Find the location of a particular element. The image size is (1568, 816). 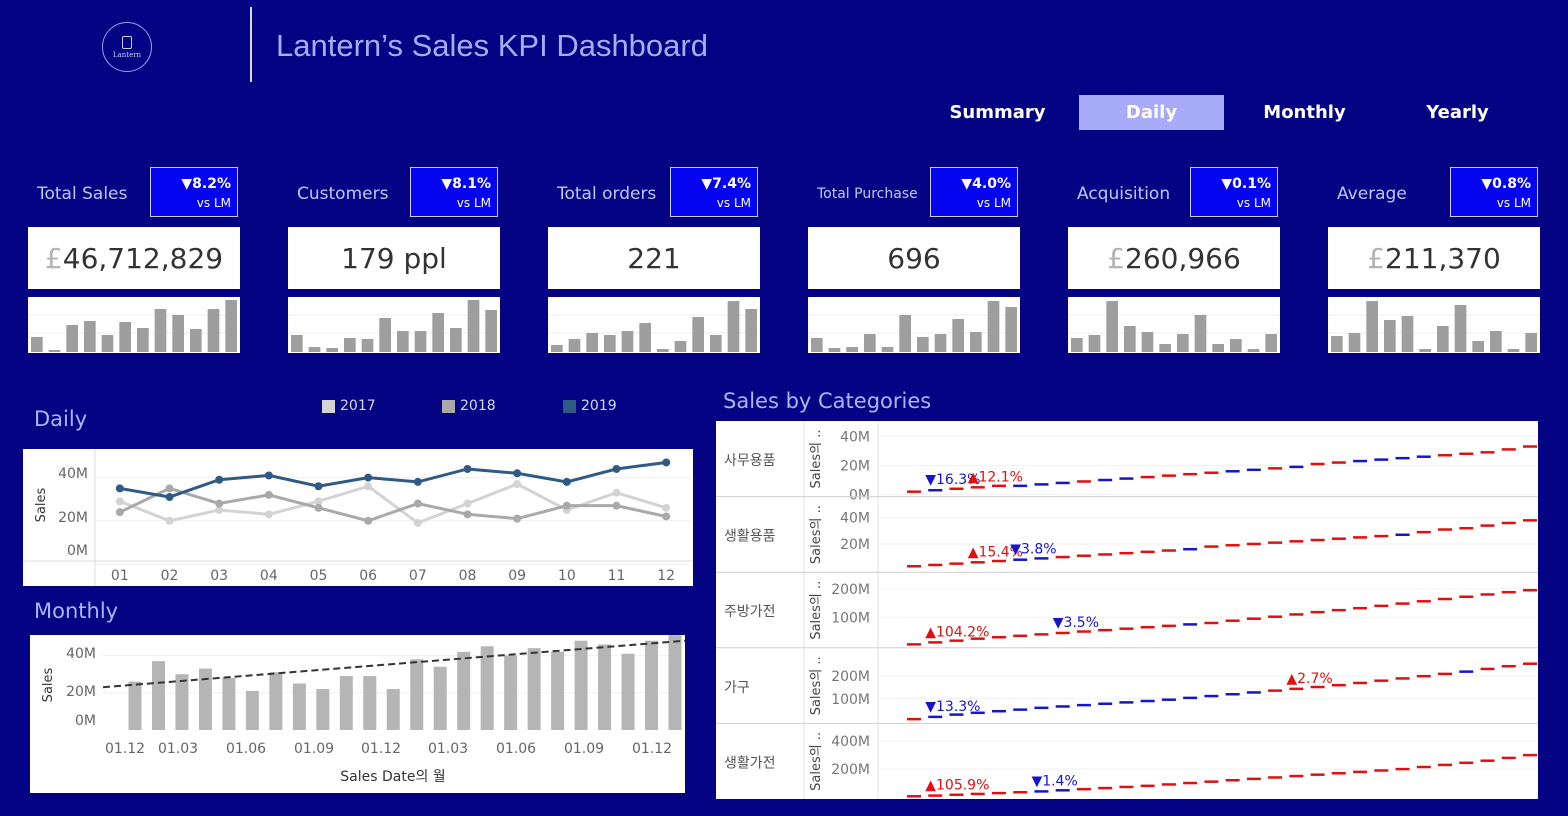

kpi-value-number: 46,712,829 is located at coordinates (143, 258).